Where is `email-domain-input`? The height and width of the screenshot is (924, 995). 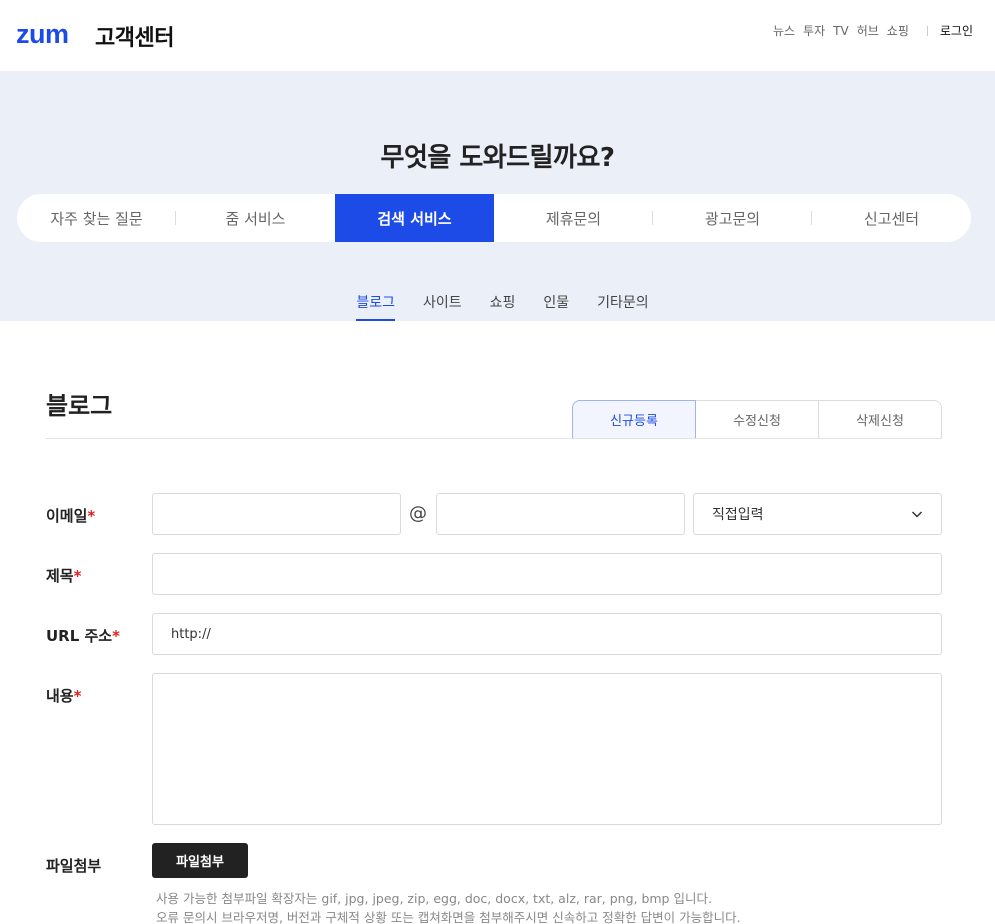 email-domain-input is located at coordinates (560, 514).